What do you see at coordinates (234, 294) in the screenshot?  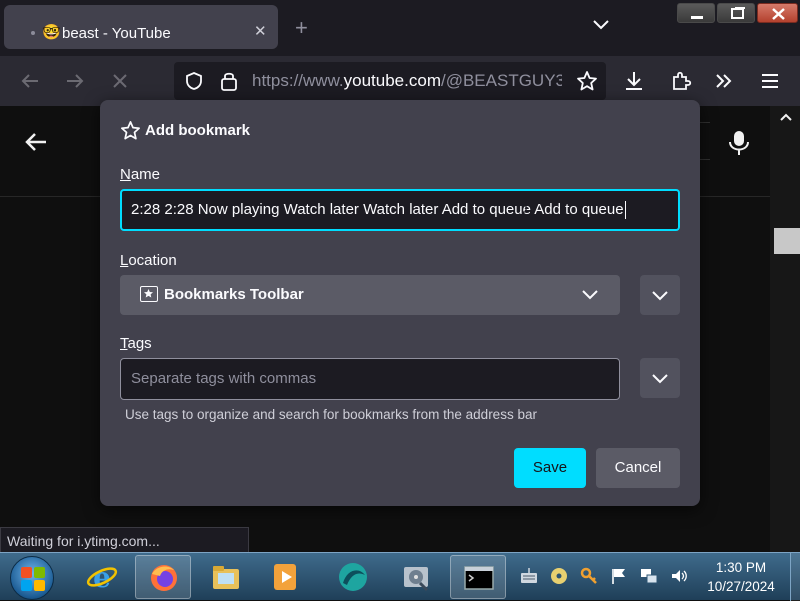 I see `location-value: Bookmarks Toolbar` at bounding box center [234, 294].